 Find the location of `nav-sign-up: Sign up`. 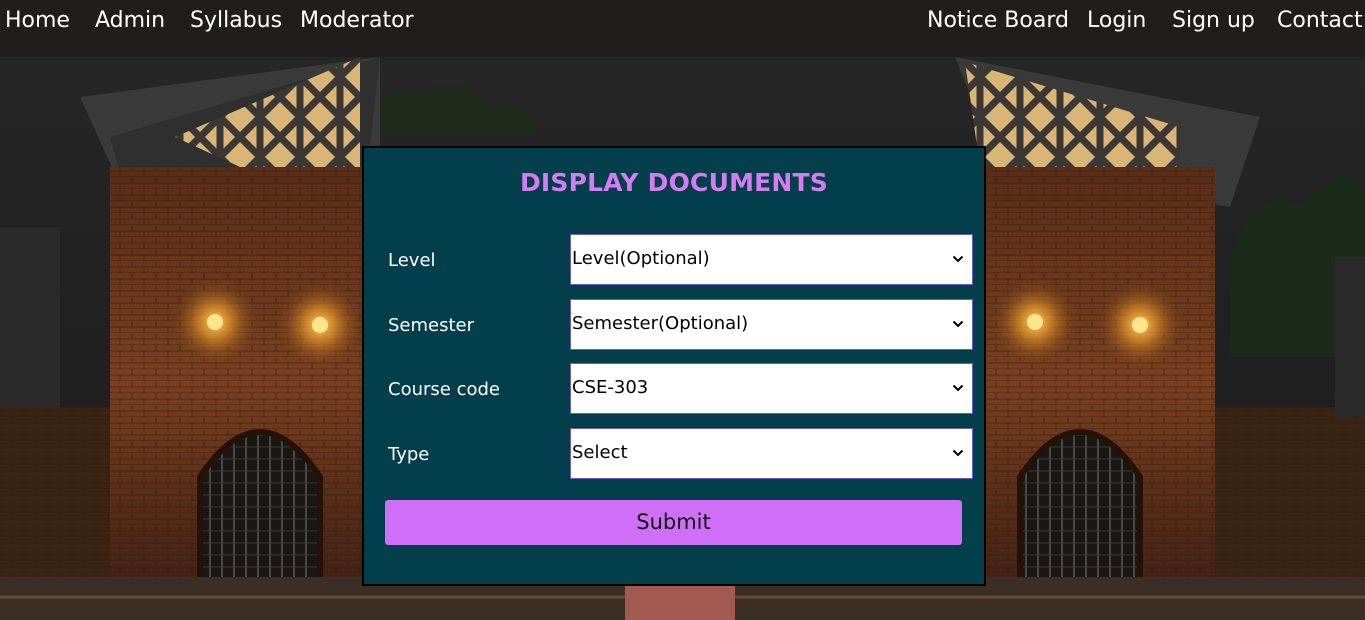

nav-sign-up: Sign up is located at coordinates (1213, 21).